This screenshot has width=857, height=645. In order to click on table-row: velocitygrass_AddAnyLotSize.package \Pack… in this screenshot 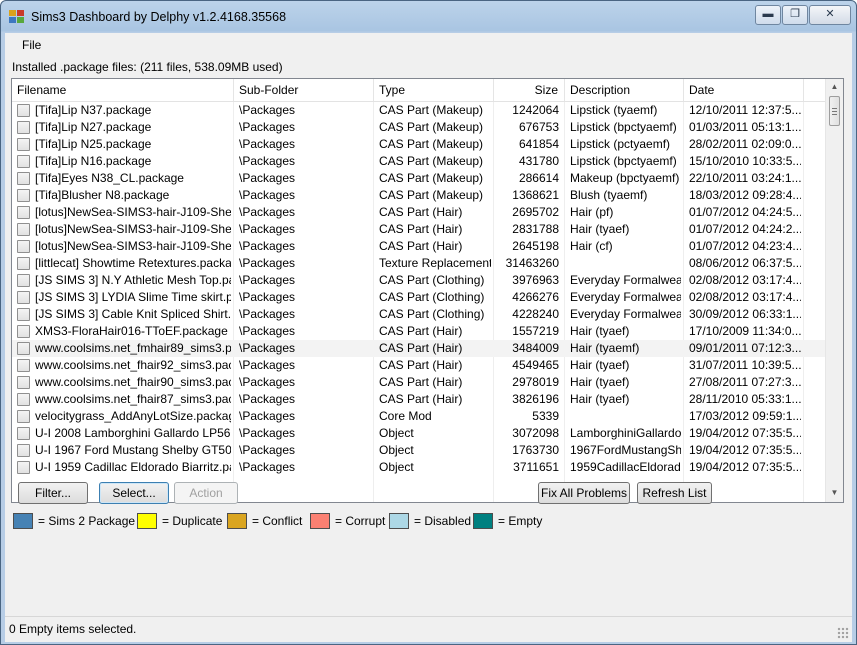, I will do `click(418, 416)`.